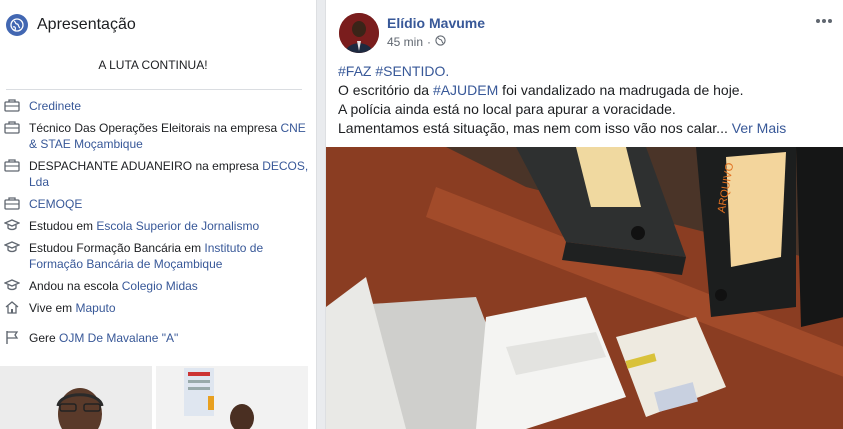 The image size is (843, 429). Describe the element at coordinates (465, 90) in the screenshot. I see `hashtag-link: #AJUDEM` at that location.